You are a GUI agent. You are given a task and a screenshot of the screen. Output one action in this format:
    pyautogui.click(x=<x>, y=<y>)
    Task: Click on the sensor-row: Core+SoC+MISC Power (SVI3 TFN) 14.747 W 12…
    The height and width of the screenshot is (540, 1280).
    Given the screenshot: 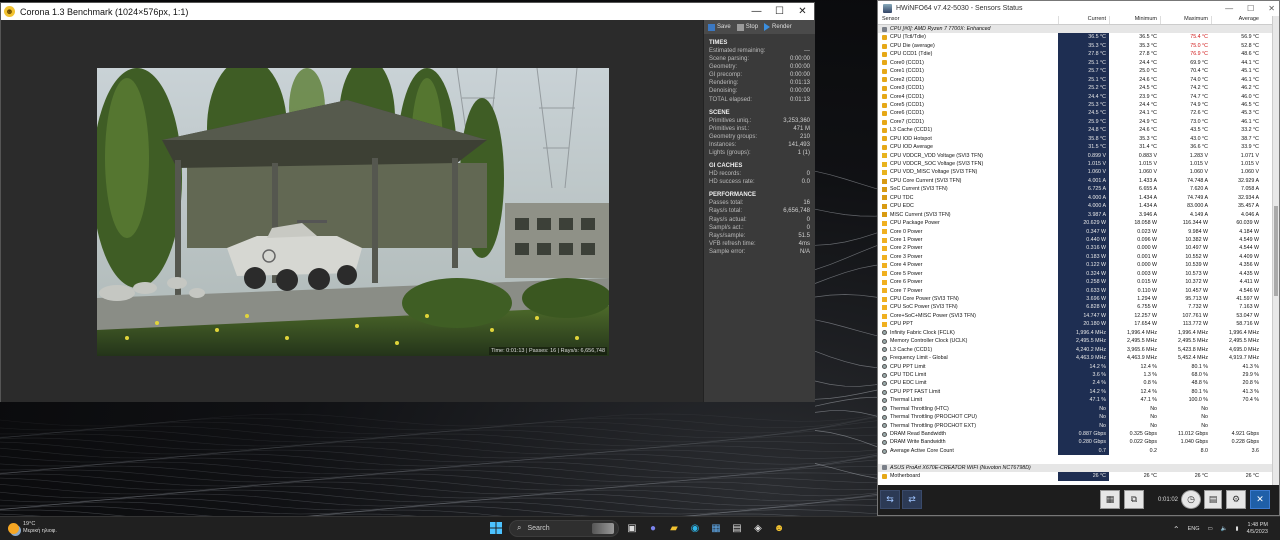 What is the action you would take?
    pyautogui.click(x=1075, y=316)
    